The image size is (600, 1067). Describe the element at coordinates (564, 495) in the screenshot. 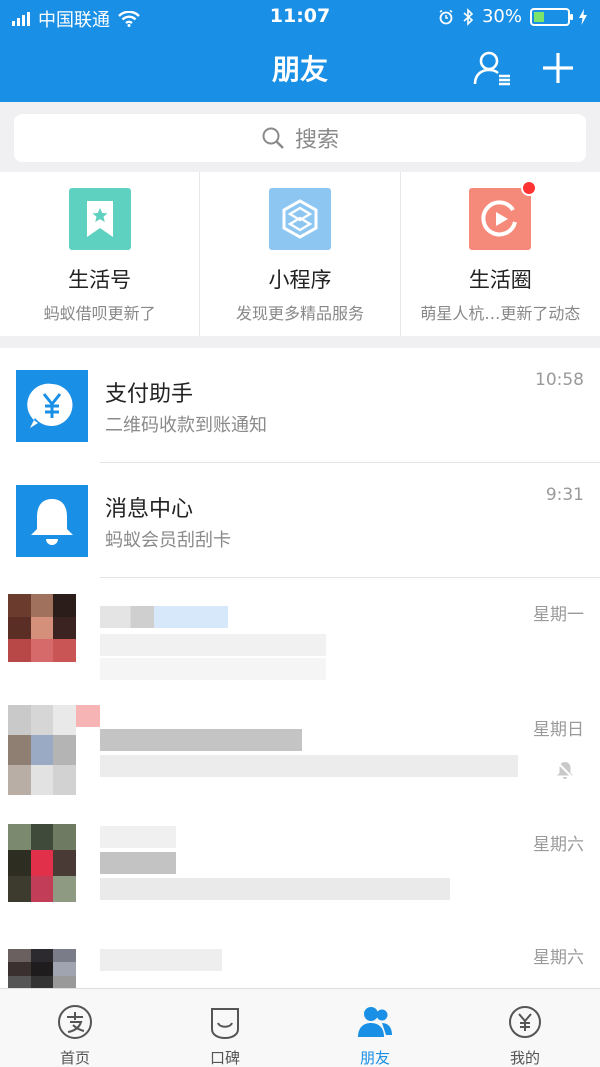

I see `row-time: 9:31` at that location.